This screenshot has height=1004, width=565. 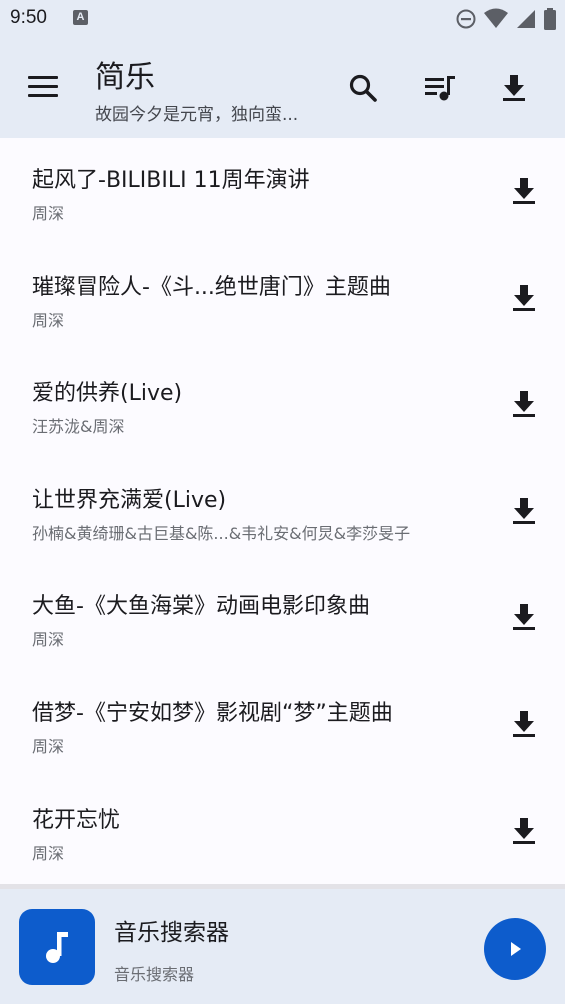 What do you see at coordinates (125, 77) in the screenshot?
I see `app-title: 简乐` at bounding box center [125, 77].